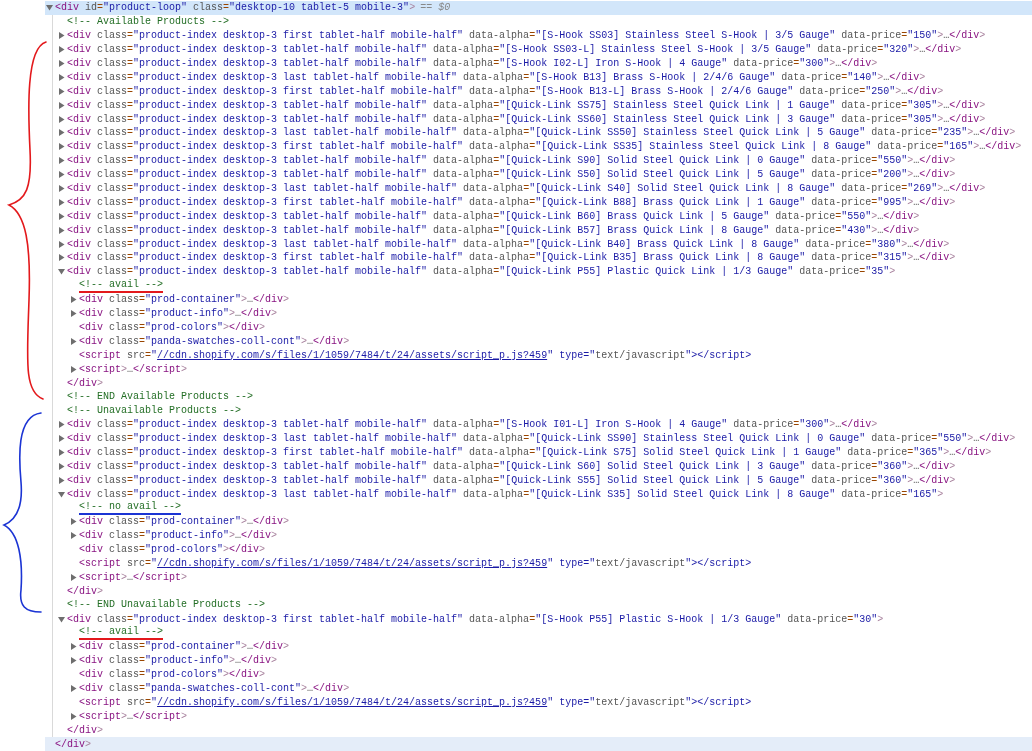  I want to click on element-tag-line: <div class="product-index desktop-3 first tablet-half mobile-half" data-alpha="[Quick-Link S75] Solid Steel Quick Link | 1 Gauge" data-price="365">…</div>, so click(529, 452).